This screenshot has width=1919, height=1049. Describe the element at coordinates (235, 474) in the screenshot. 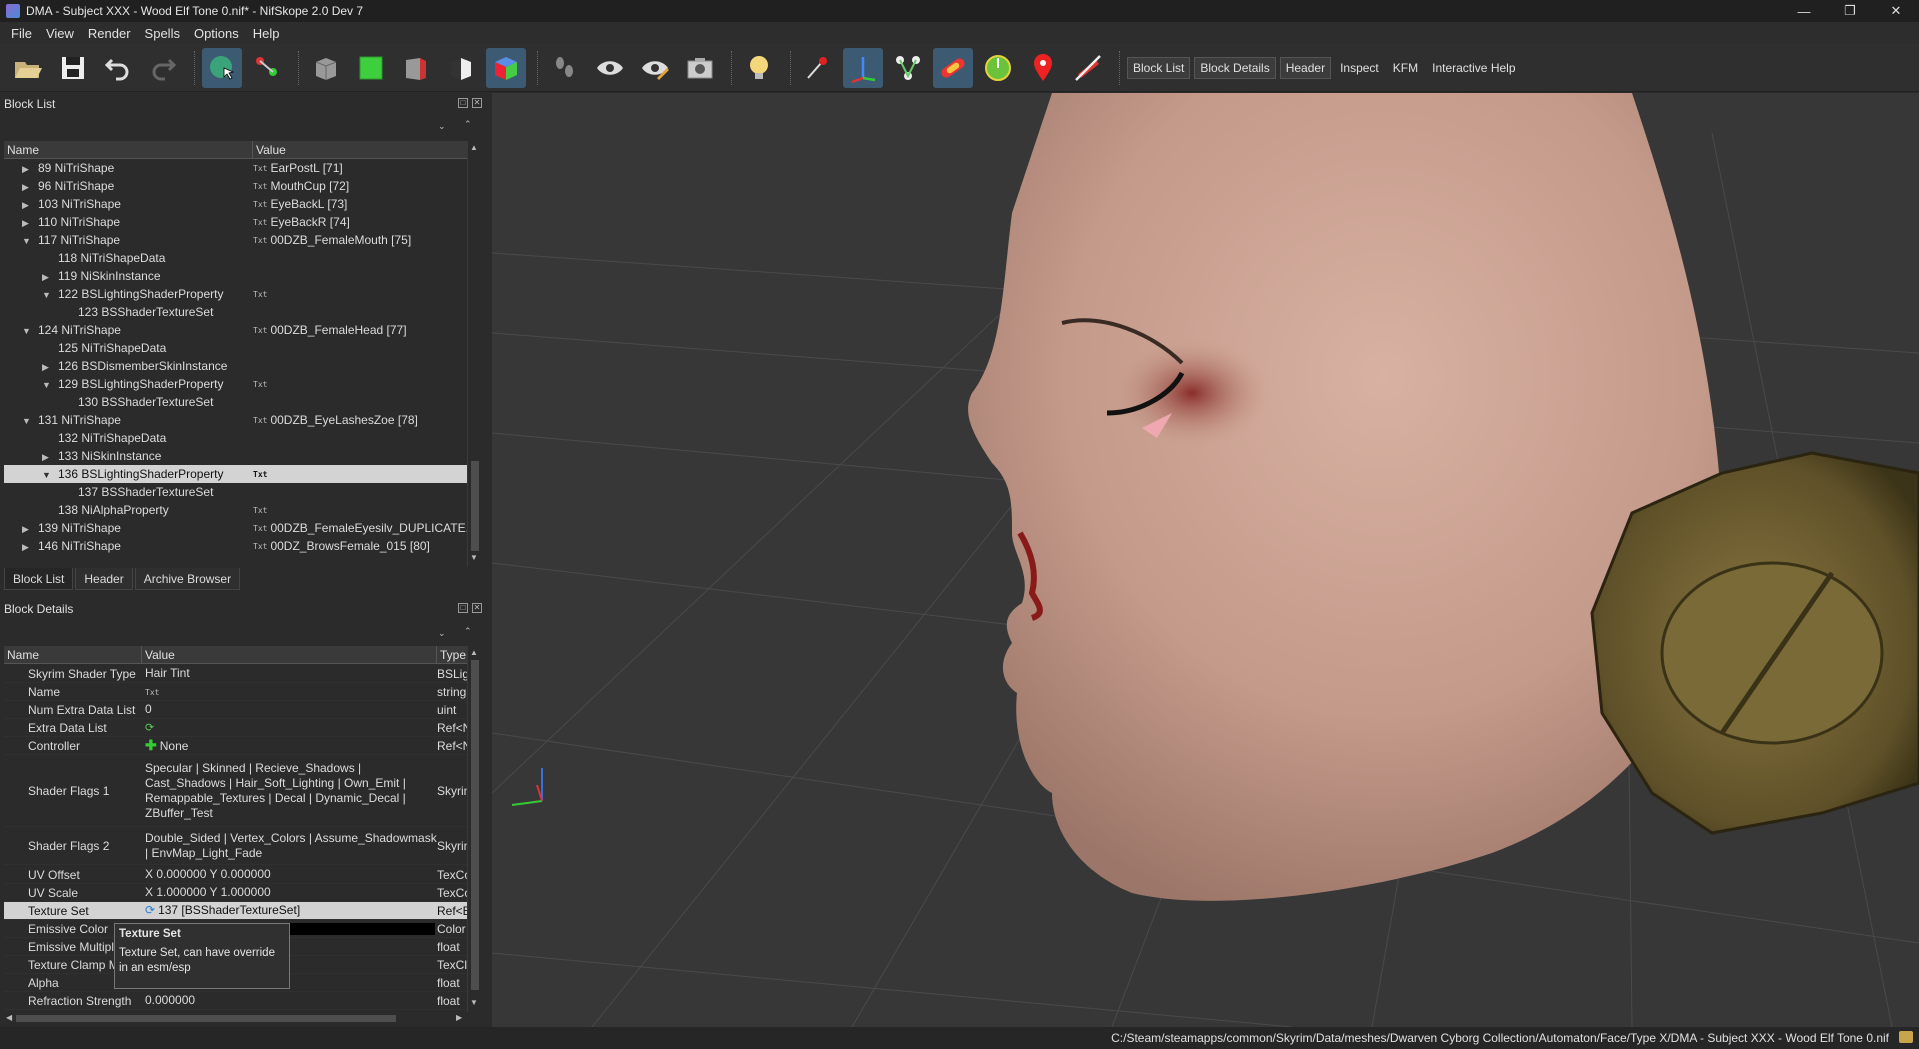

I see `tree-row: ▼ 136 BSLightingShaderProperty Txt` at that location.